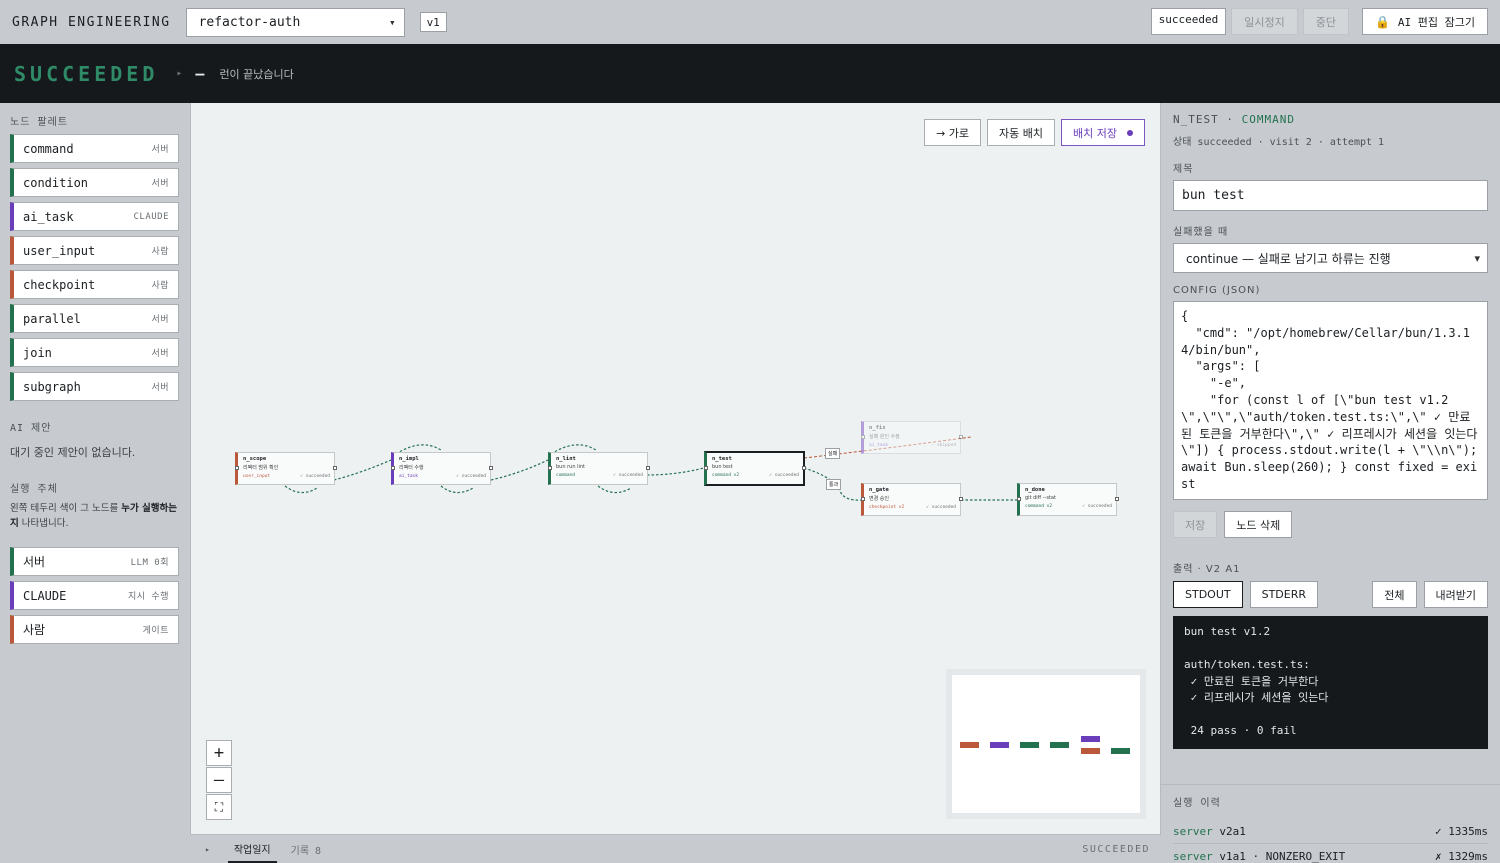 The width and height of the screenshot is (1500, 863). What do you see at coordinates (1461, 856) in the screenshot?
I see `history-result: ✗ 1329ms` at bounding box center [1461, 856].